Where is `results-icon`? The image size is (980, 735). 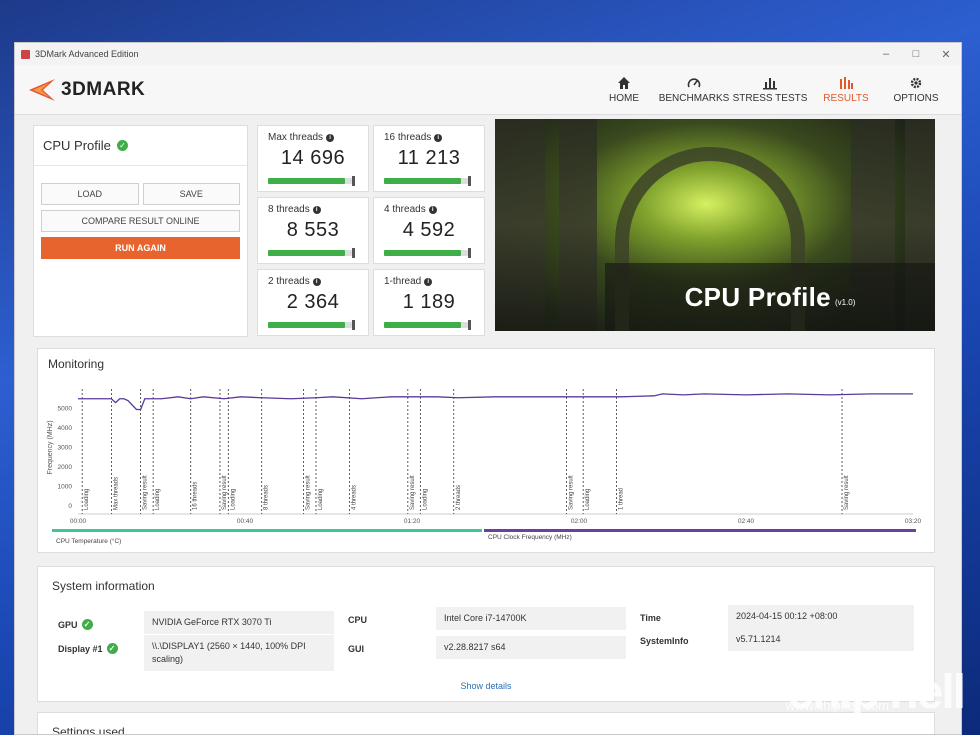 results-icon is located at coordinates (846, 82).